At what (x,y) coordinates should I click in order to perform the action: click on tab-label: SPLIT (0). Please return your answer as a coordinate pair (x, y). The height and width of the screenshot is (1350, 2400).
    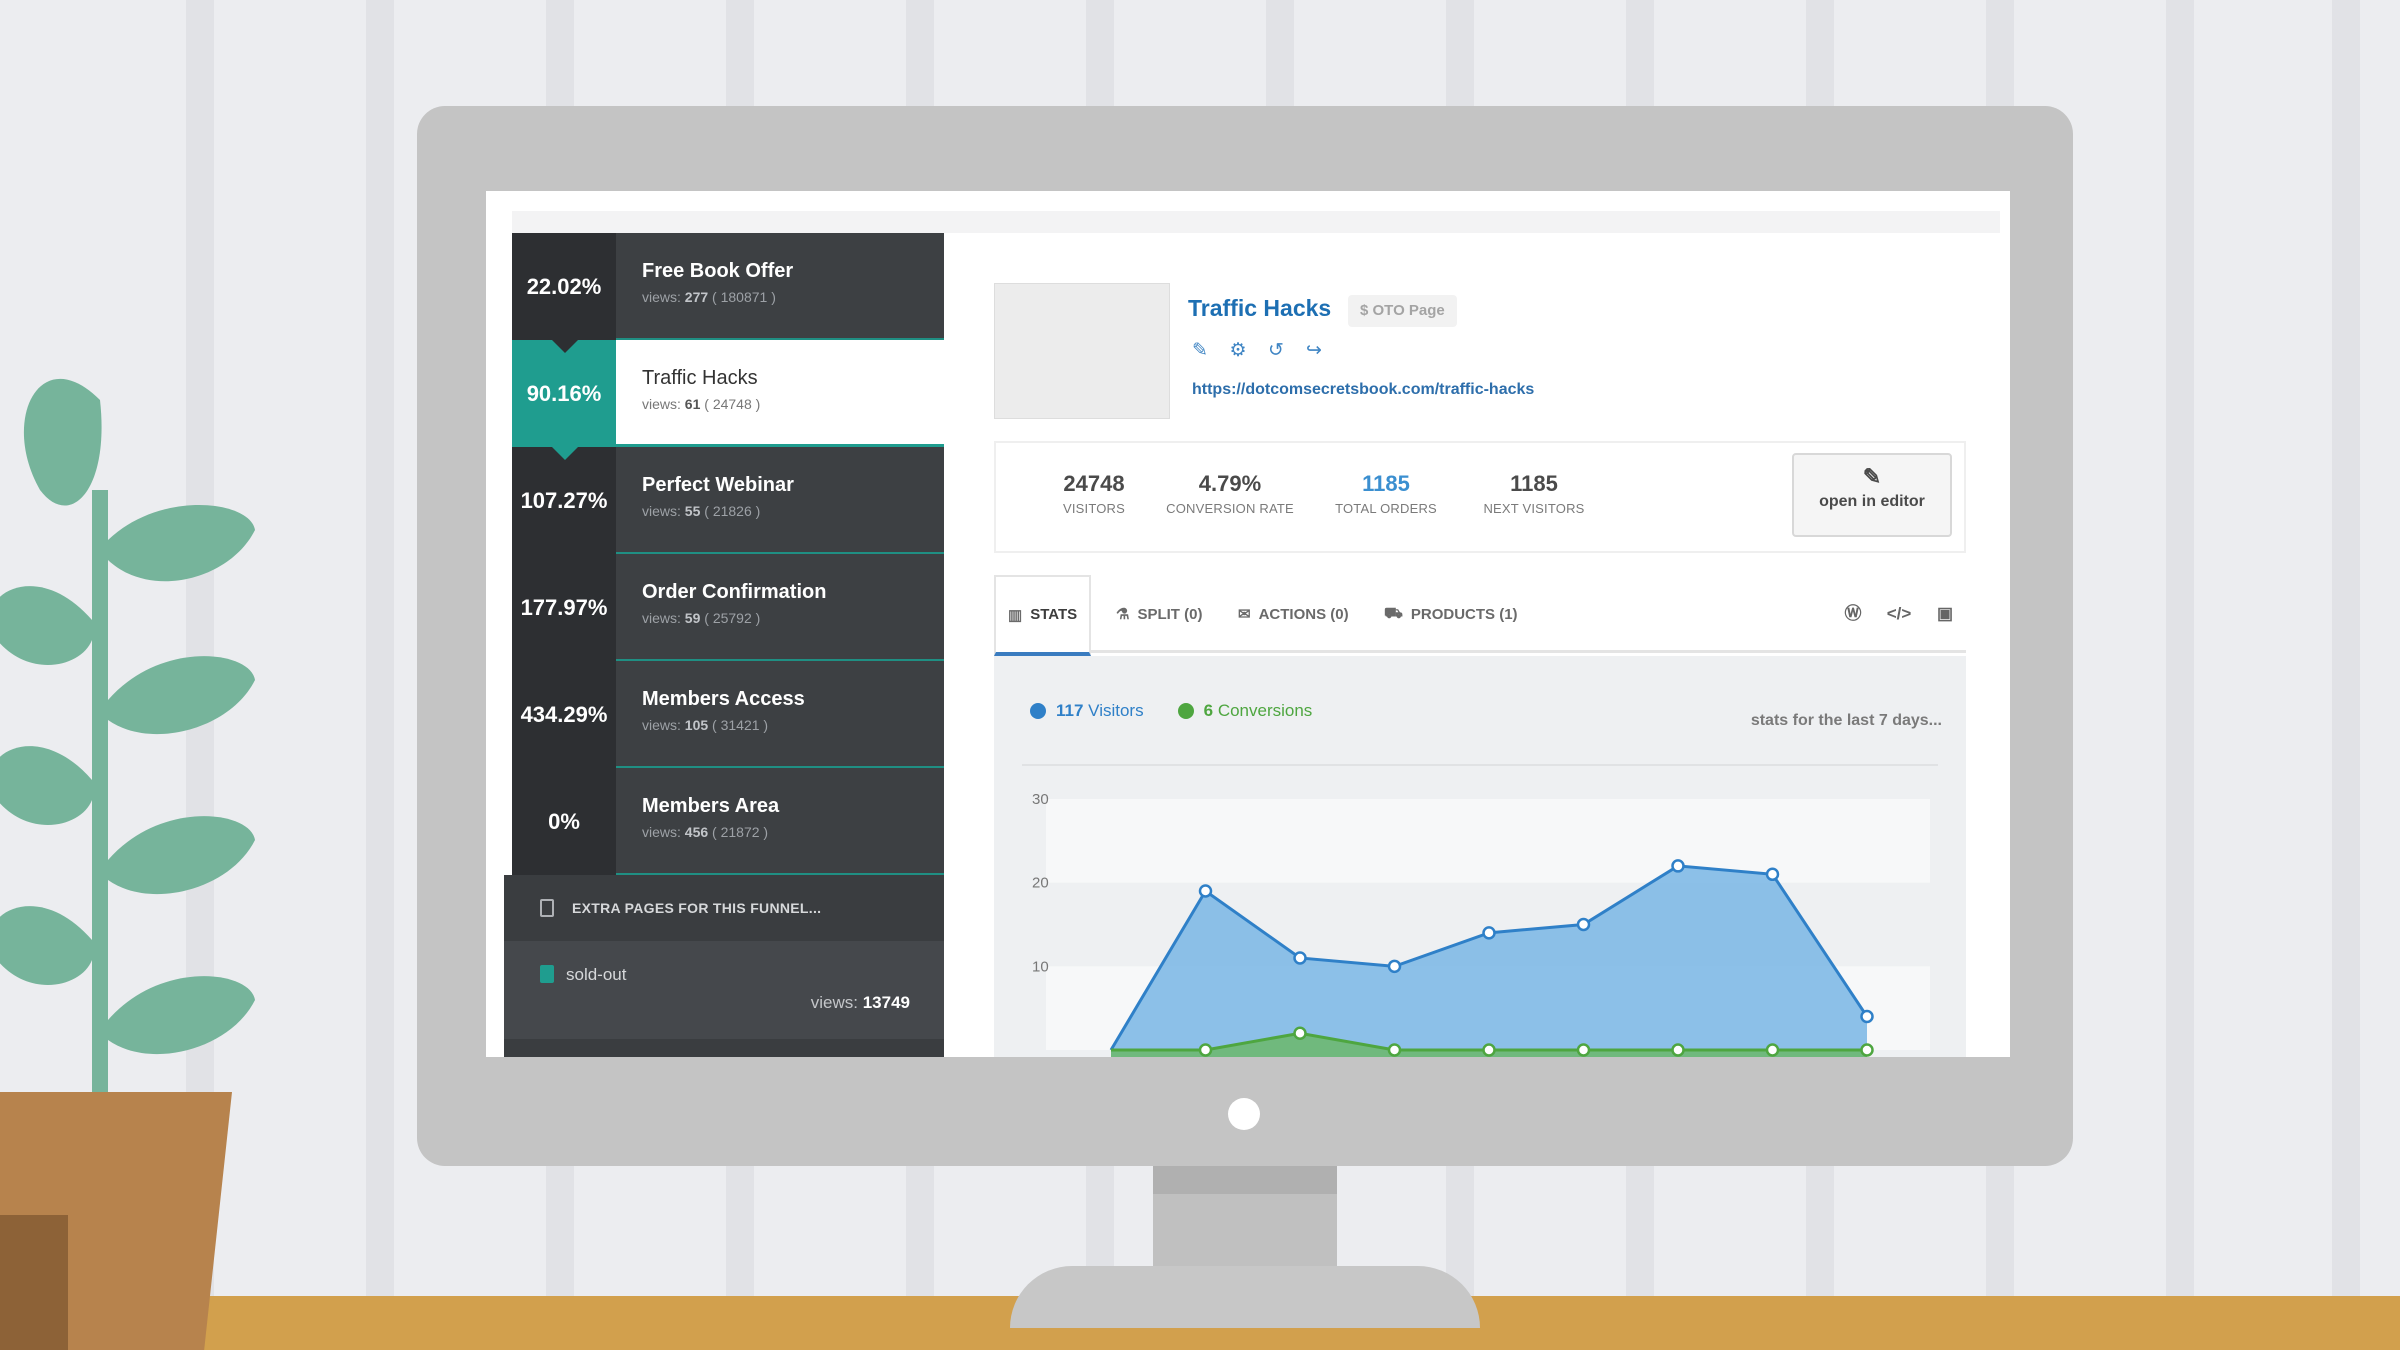
    Looking at the image, I should click on (1170, 614).